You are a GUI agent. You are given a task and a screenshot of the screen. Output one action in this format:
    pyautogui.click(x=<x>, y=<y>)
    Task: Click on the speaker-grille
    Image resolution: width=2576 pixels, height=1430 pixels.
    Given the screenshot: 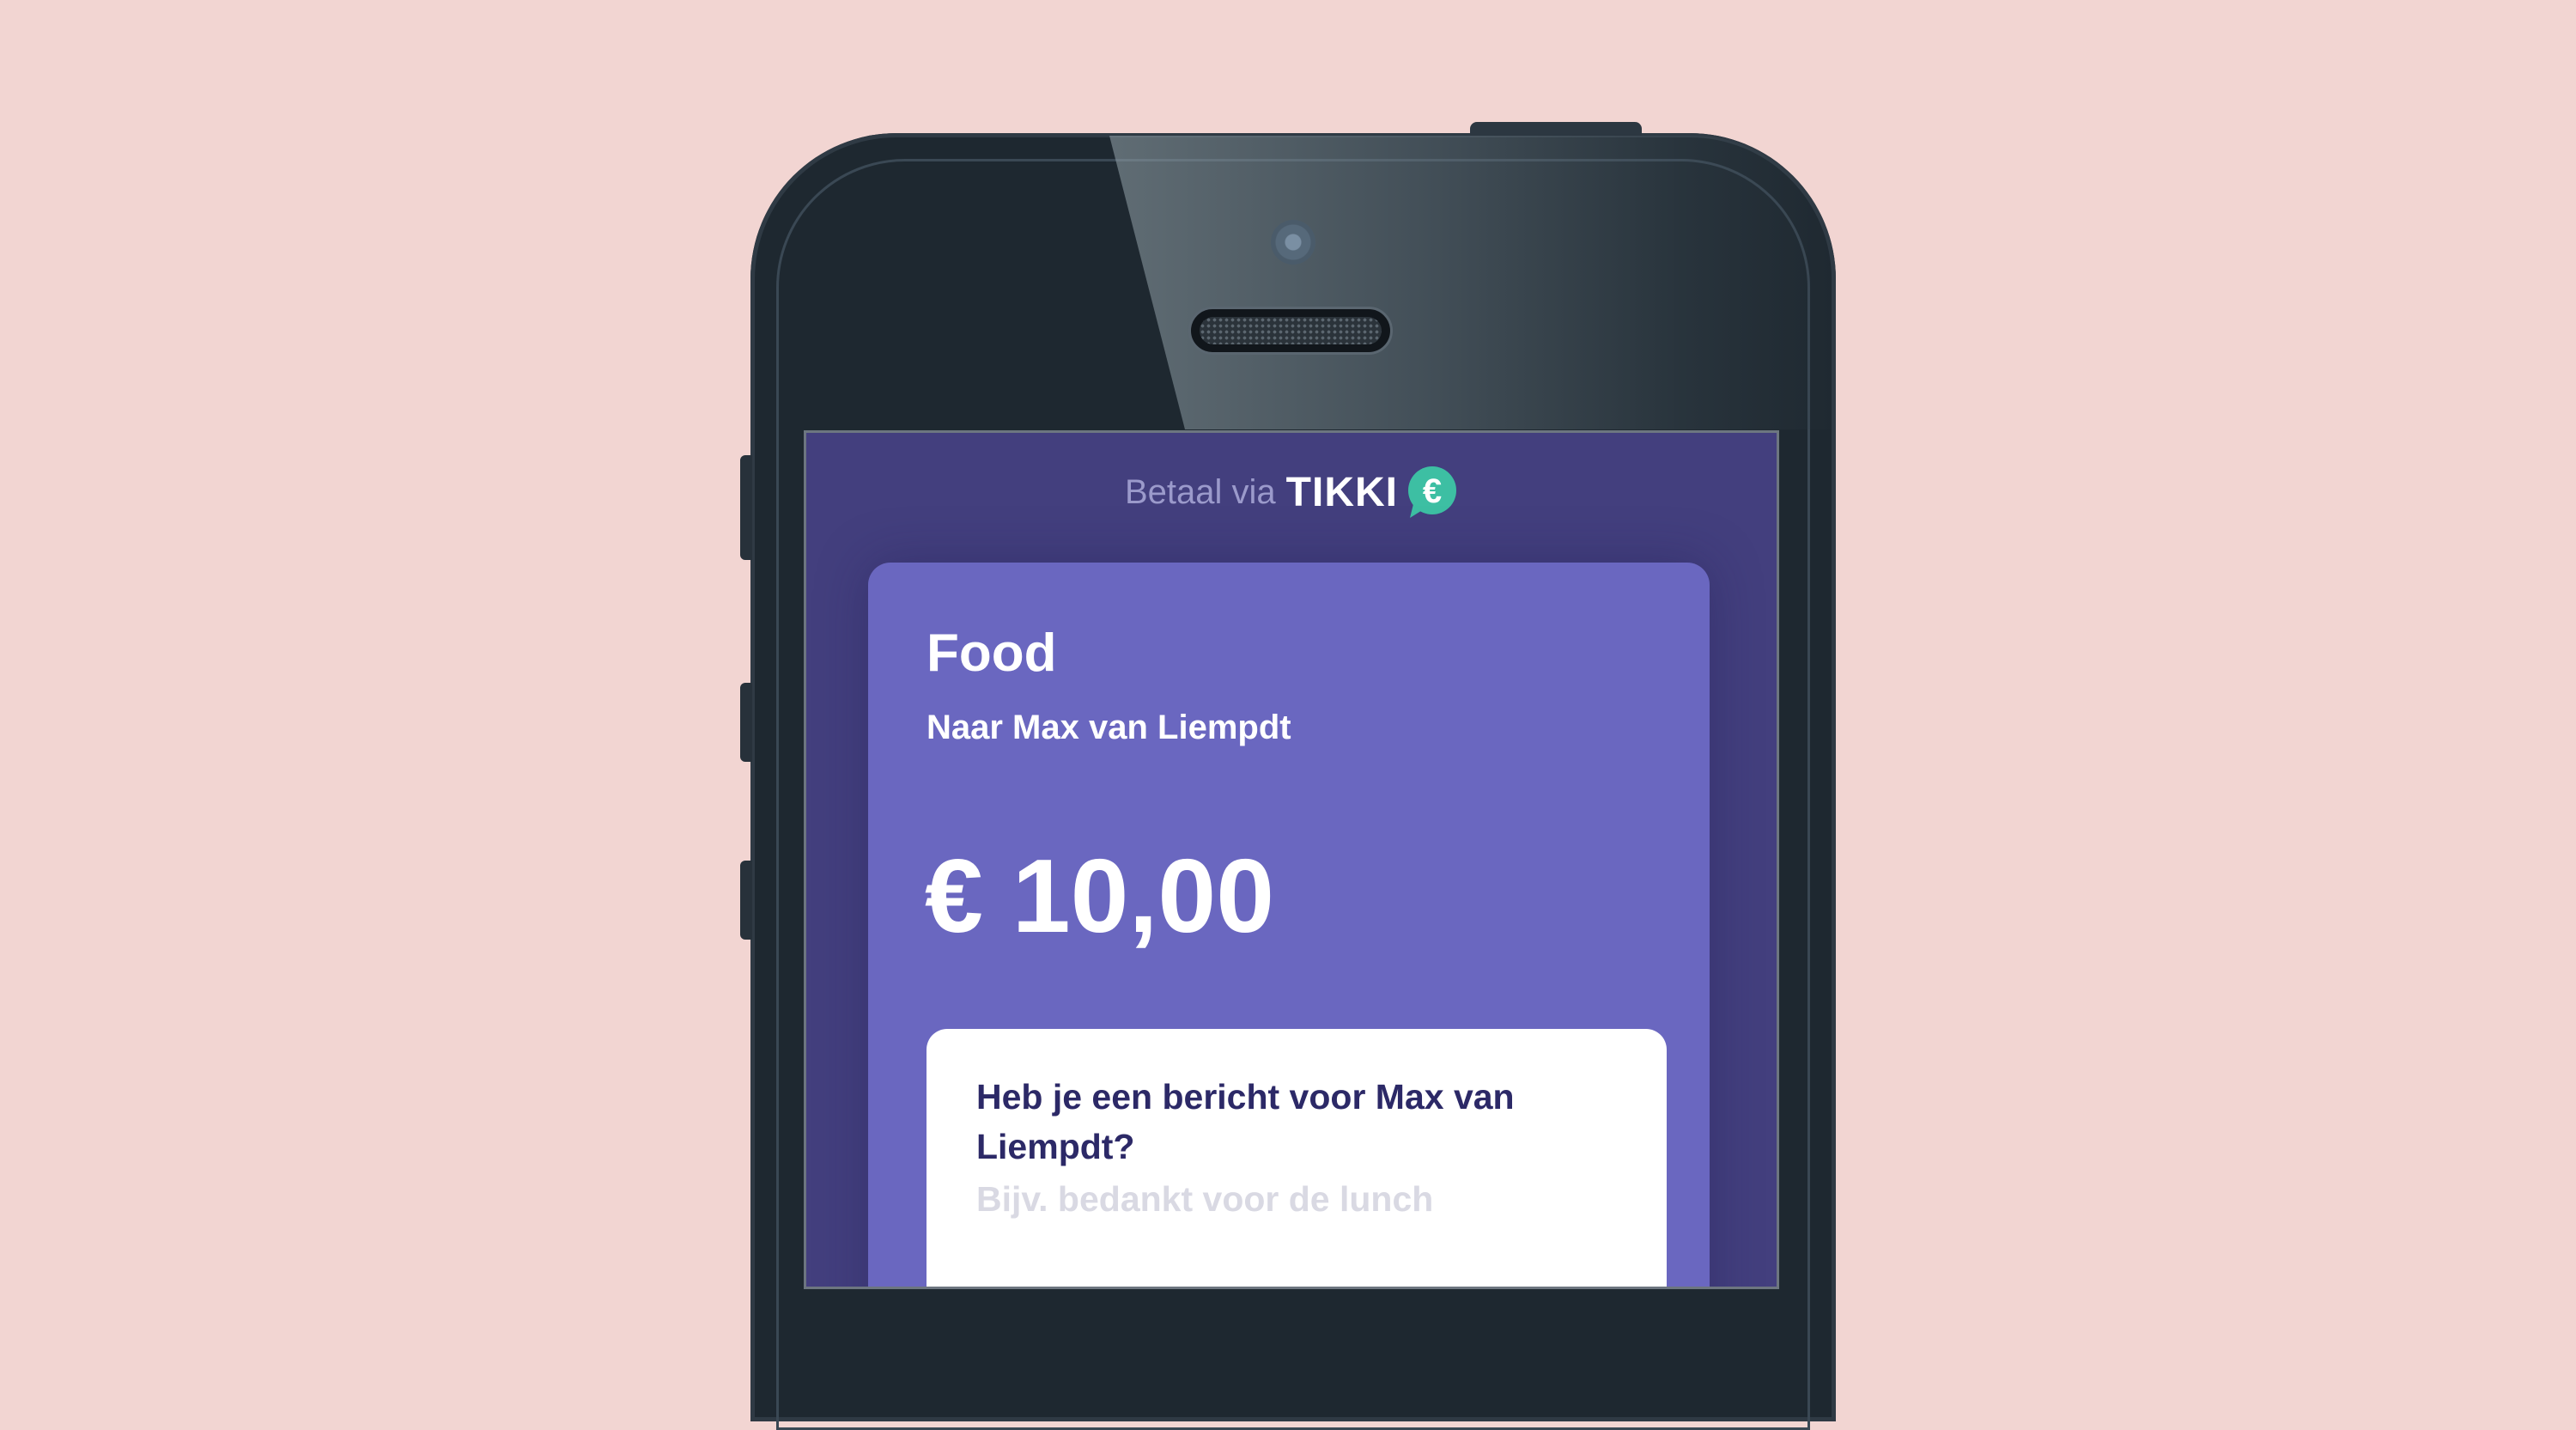 What is the action you would take?
    pyautogui.click(x=1291, y=330)
    